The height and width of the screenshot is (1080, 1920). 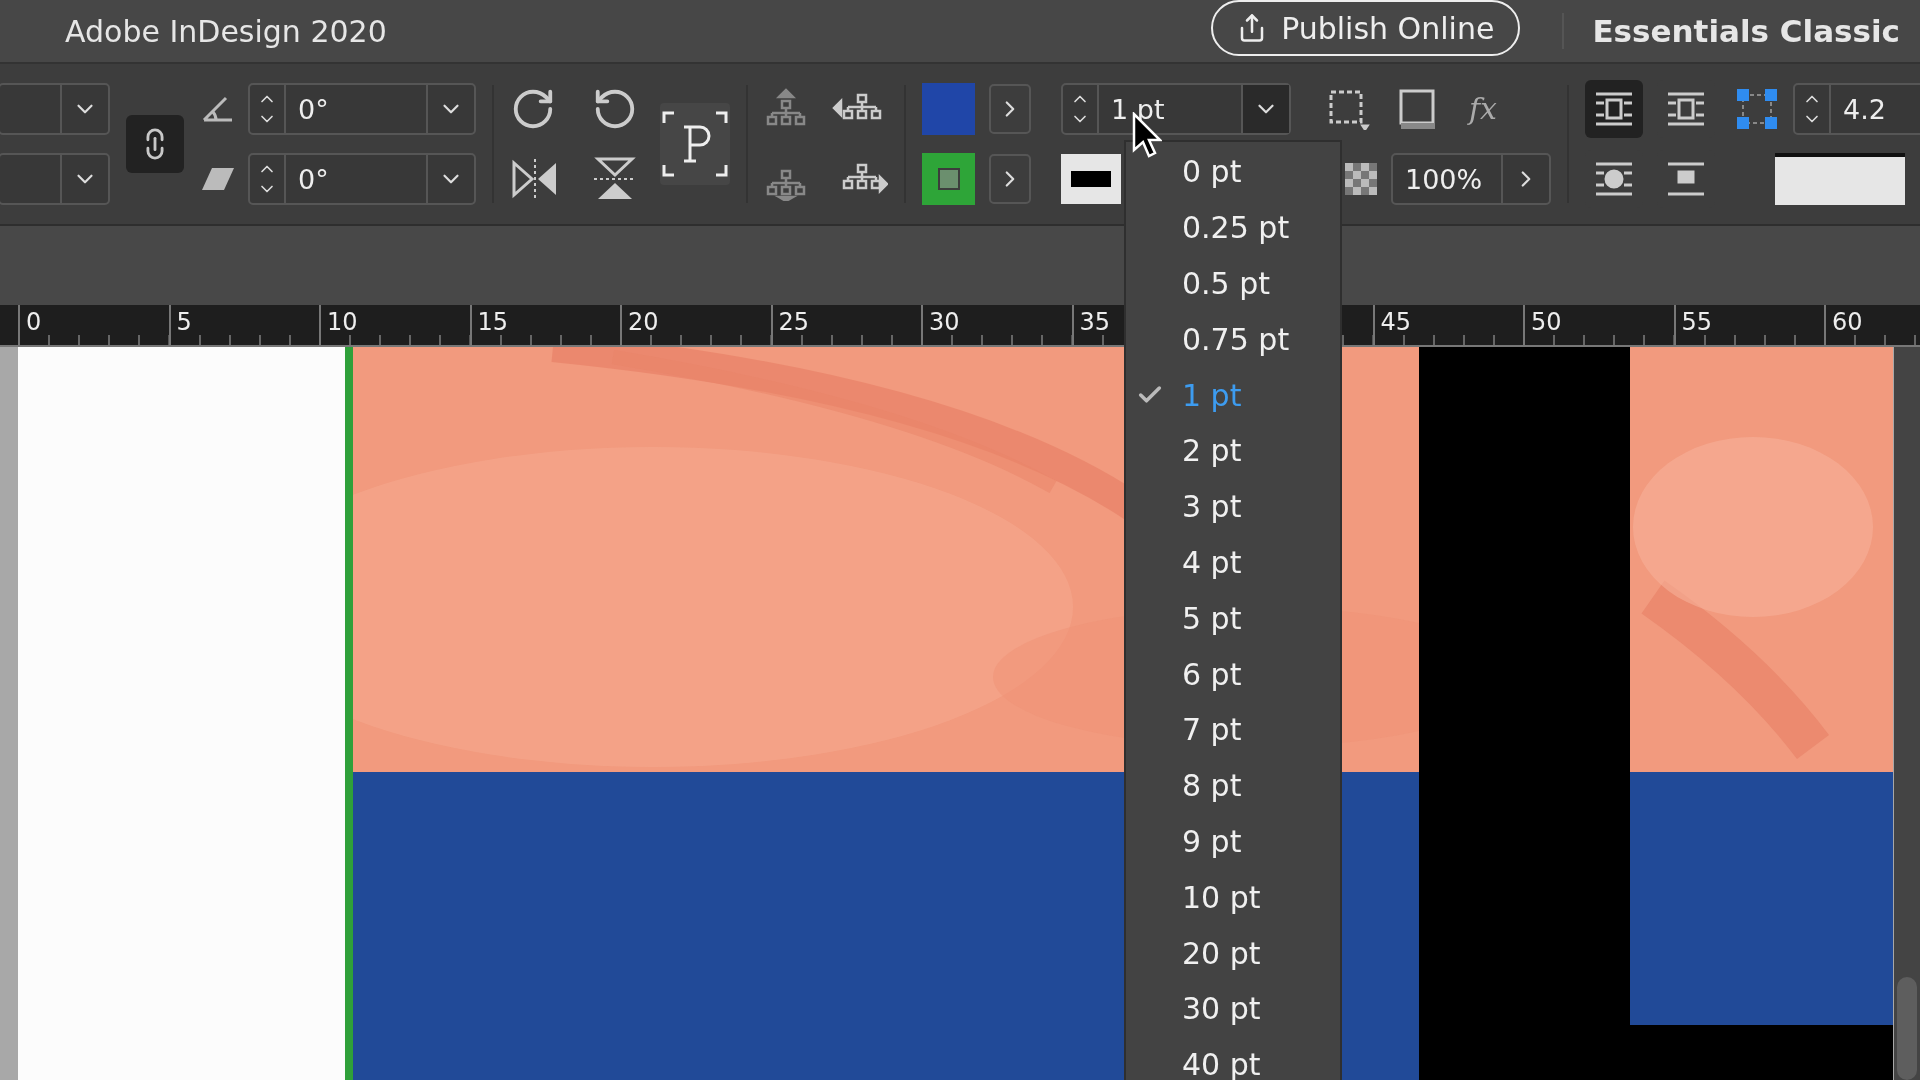 What do you see at coordinates (218, 109) in the screenshot?
I see `angle-icon` at bounding box center [218, 109].